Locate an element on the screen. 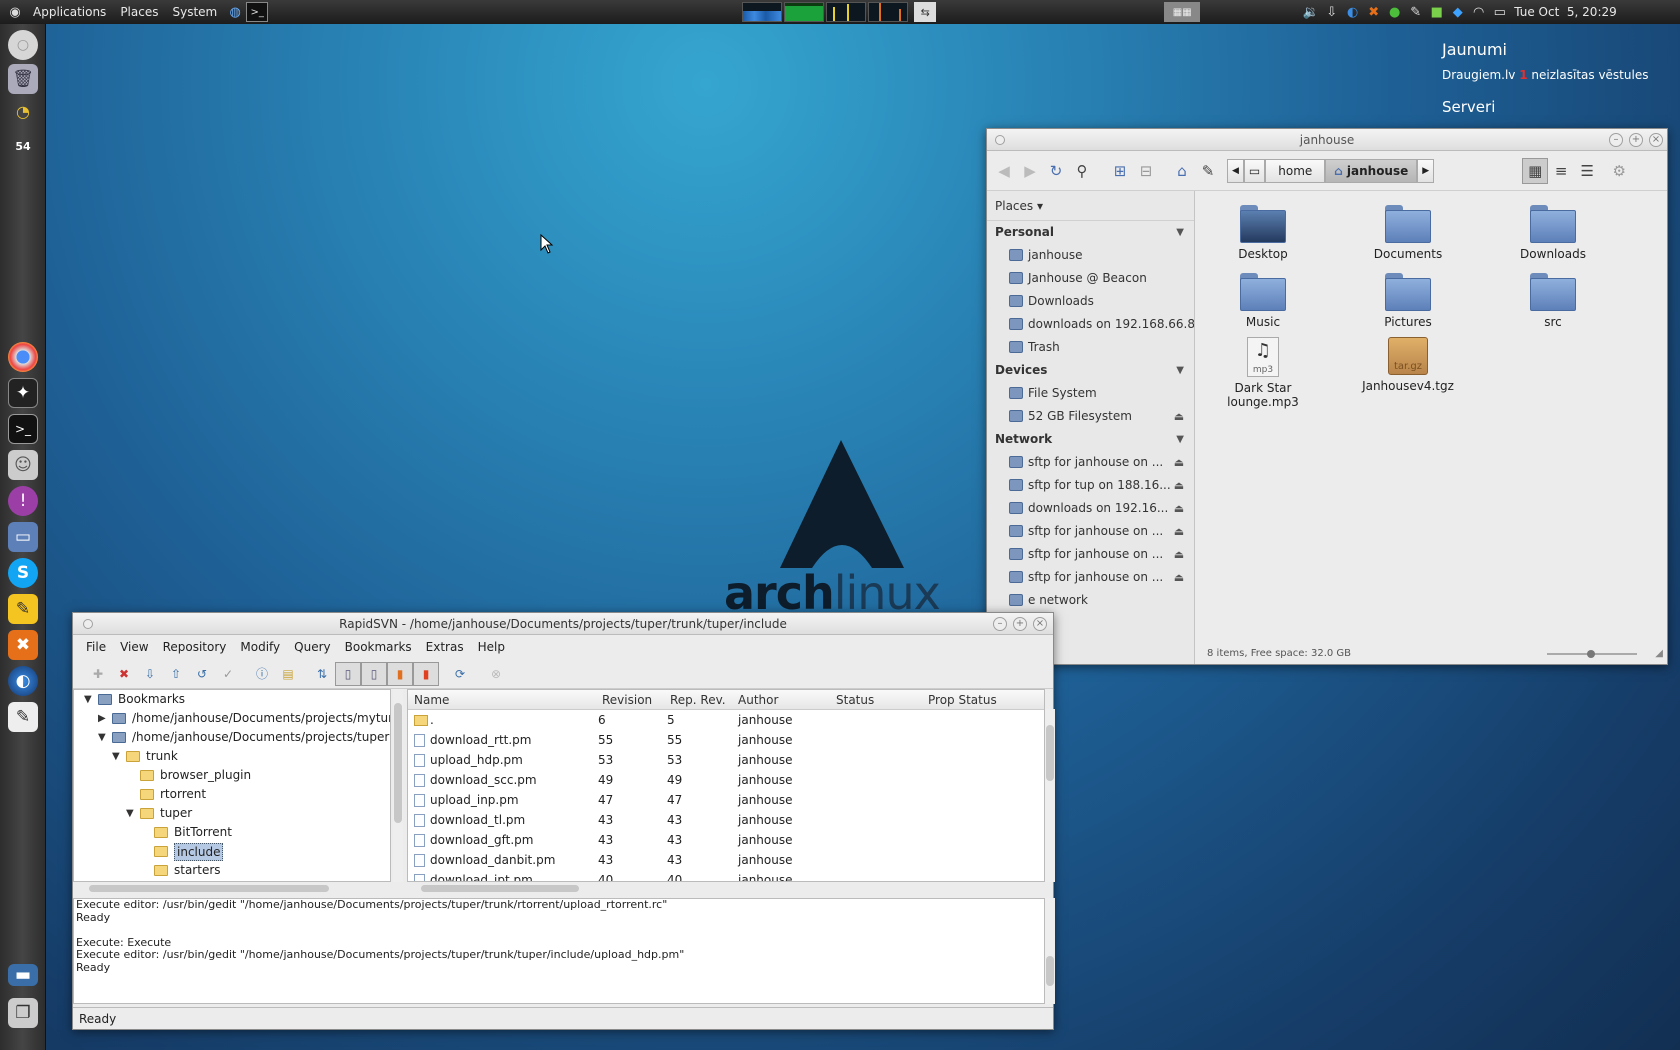  table-row: download_danbit.pm 43 43 janhouse is located at coordinates (726, 860).